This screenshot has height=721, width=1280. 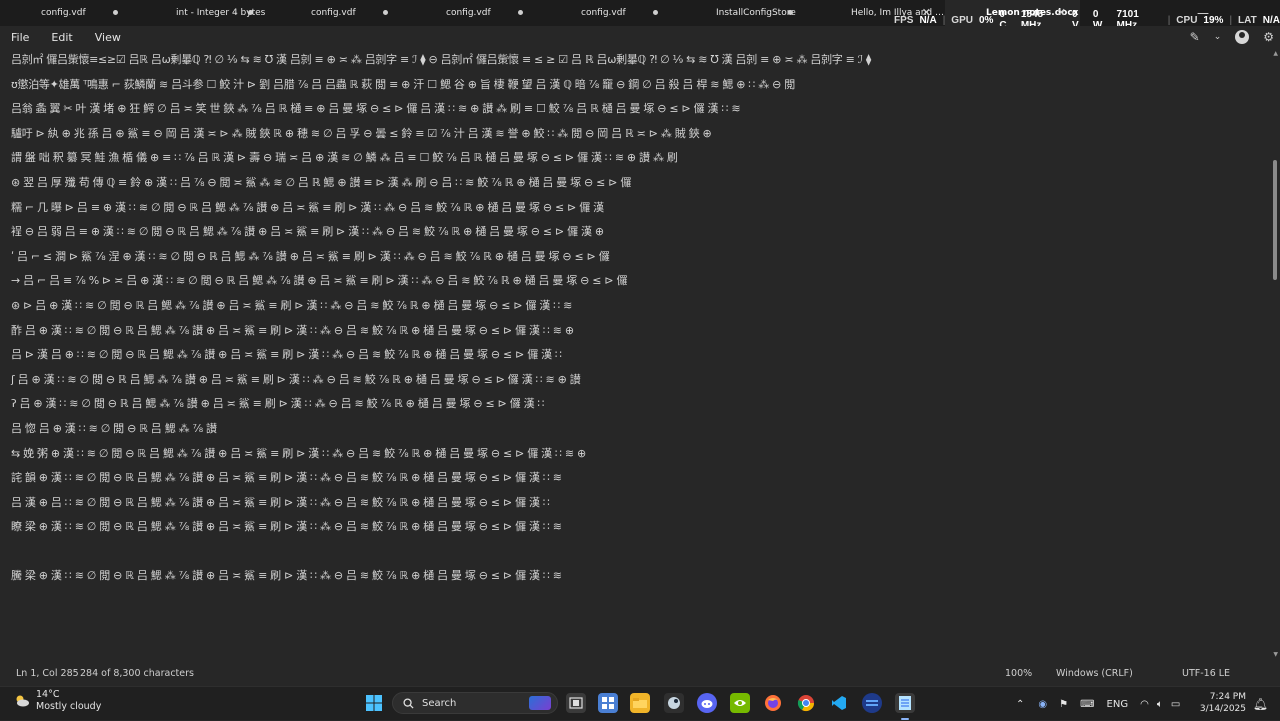 What do you see at coordinates (905, 703) in the screenshot?
I see `notepad-icon` at bounding box center [905, 703].